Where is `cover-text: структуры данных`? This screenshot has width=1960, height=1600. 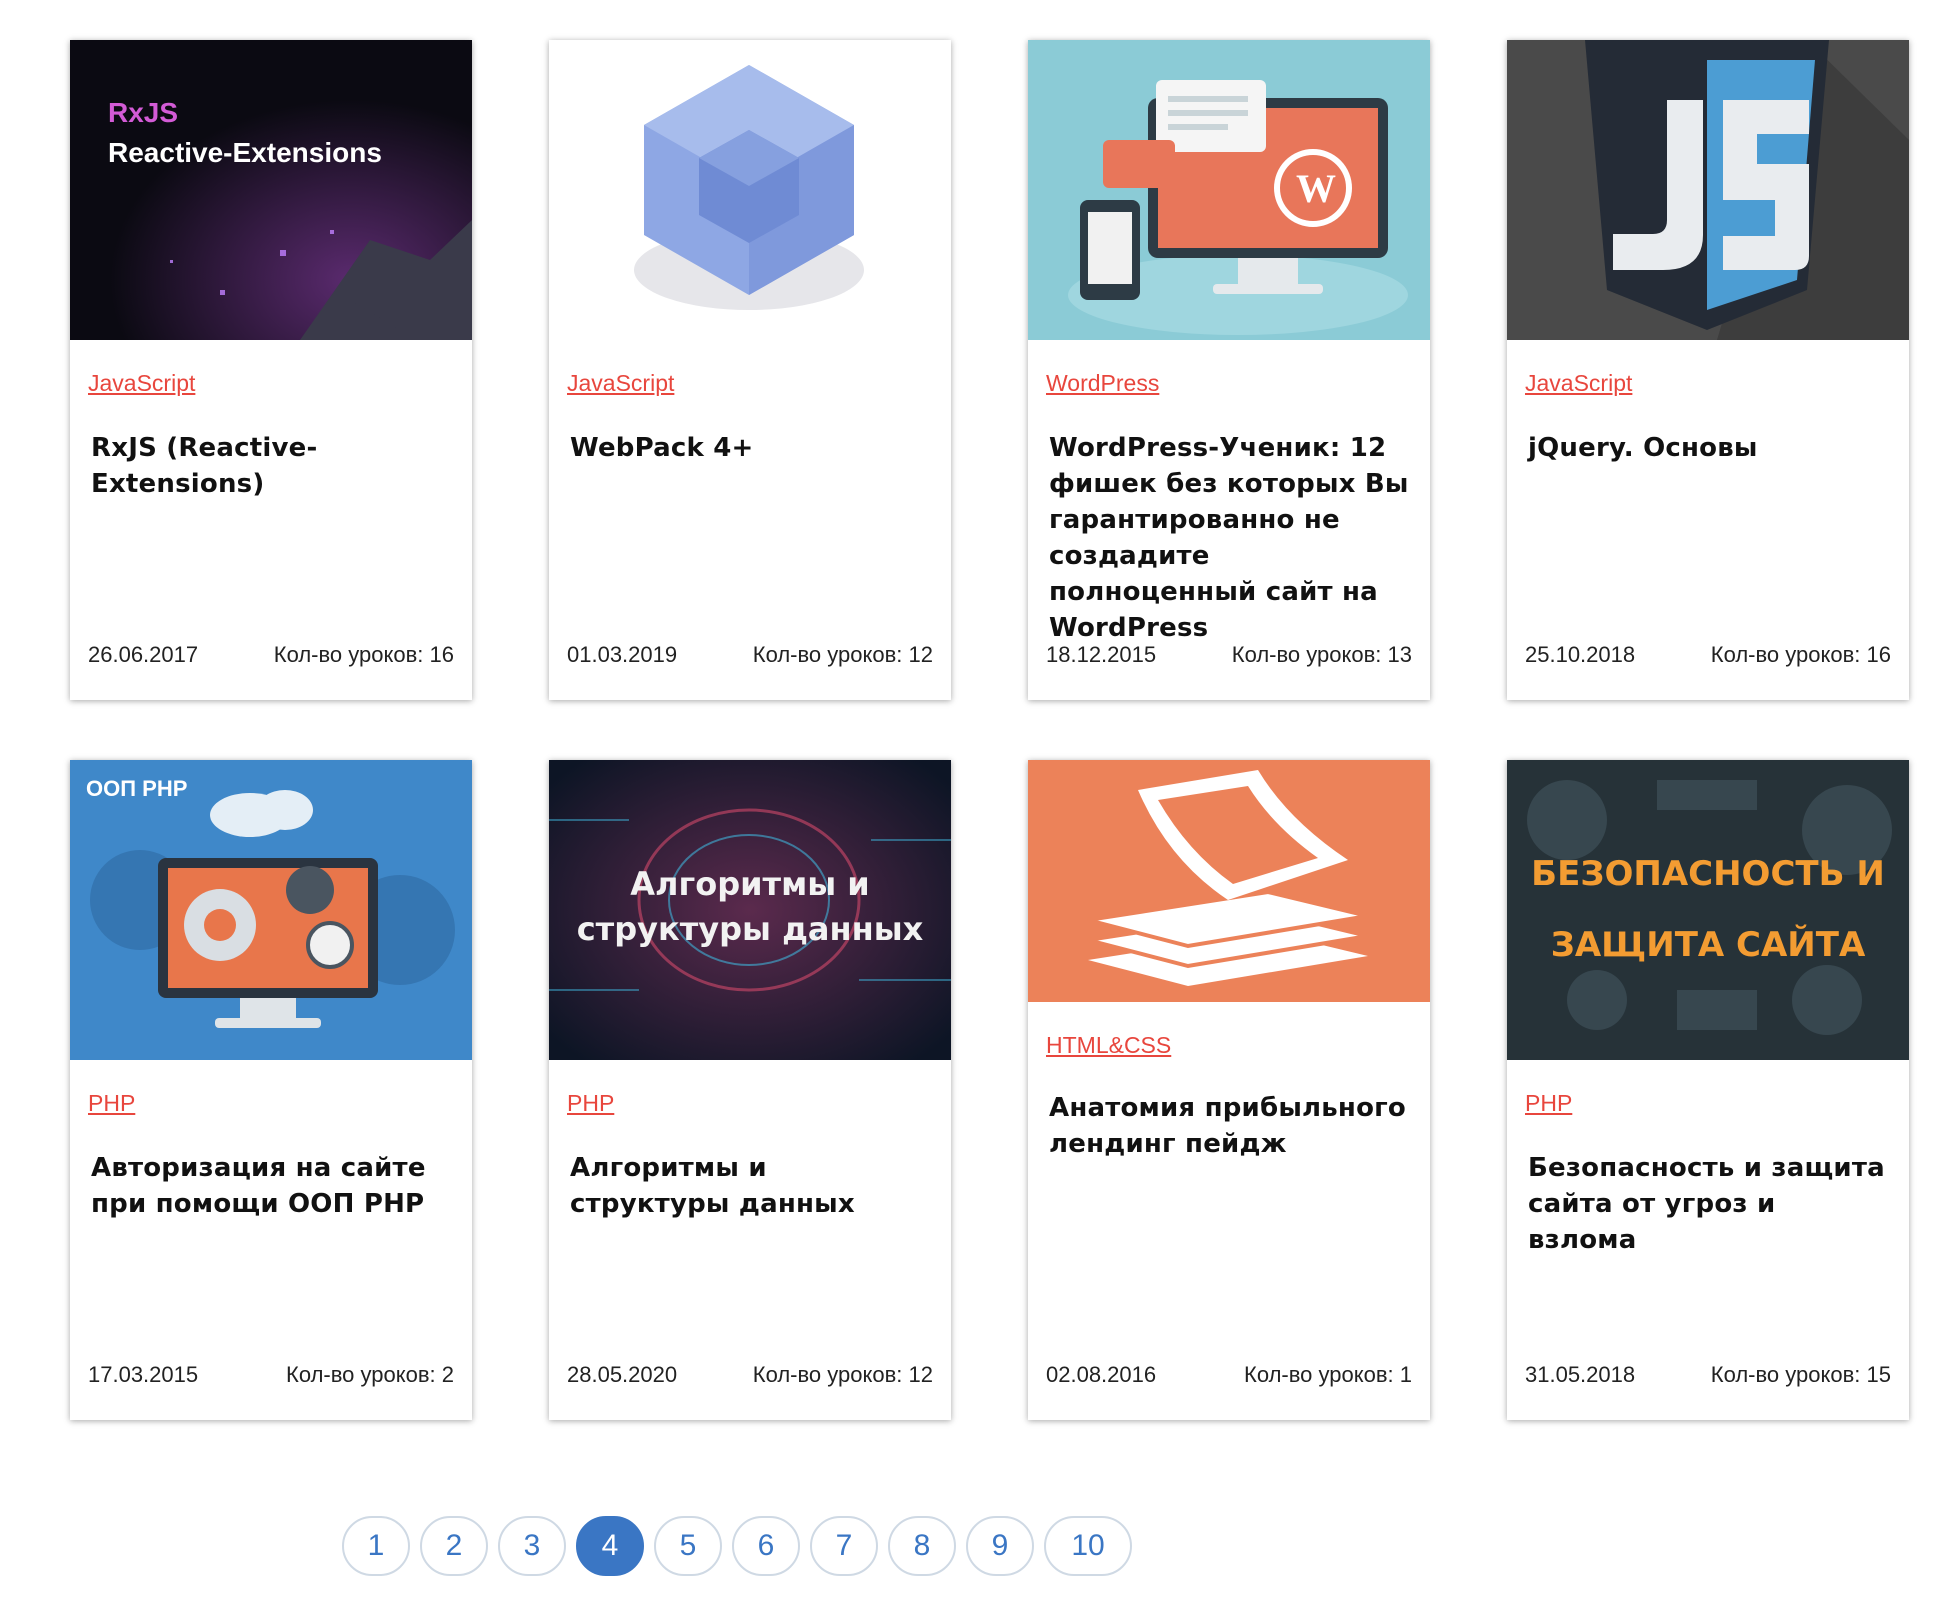 cover-text: структуры данных is located at coordinates (750, 929).